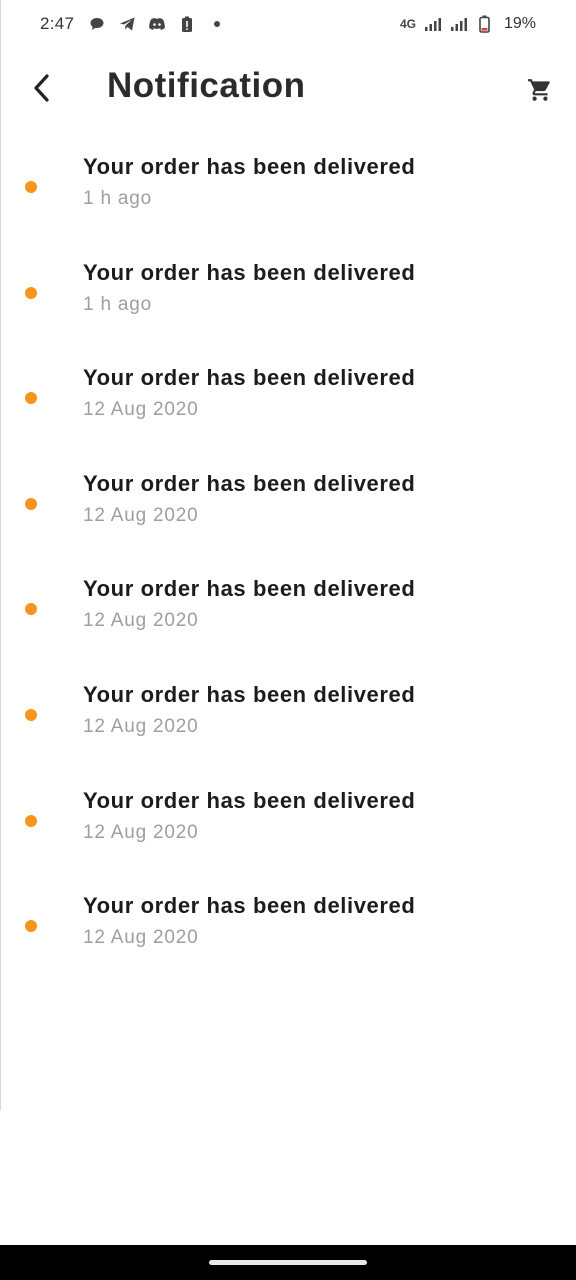 This screenshot has height=1280, width=576. What do you see at coordinates (57, 23) in the screenshot?
I see `status-time: 2:47` at bounding box center [57, 23].